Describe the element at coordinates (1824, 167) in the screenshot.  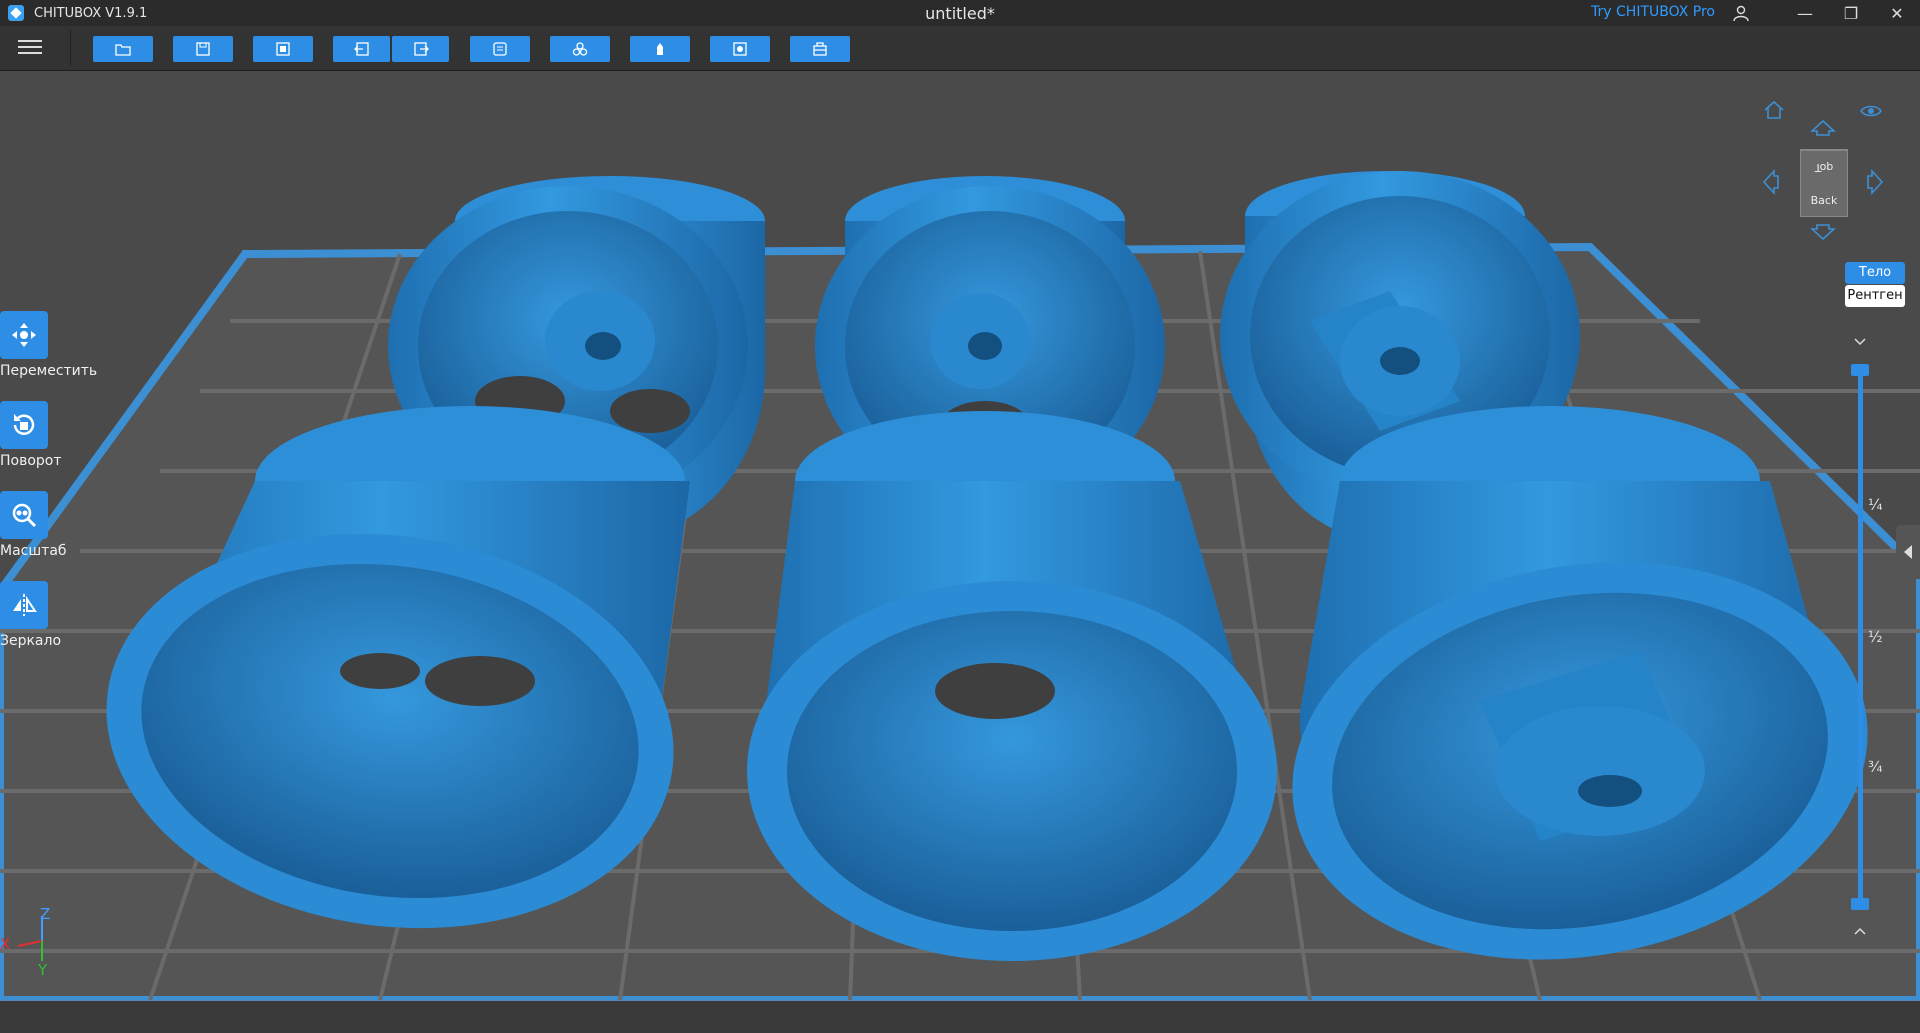
I see `cube-top-face: Top` at that location.